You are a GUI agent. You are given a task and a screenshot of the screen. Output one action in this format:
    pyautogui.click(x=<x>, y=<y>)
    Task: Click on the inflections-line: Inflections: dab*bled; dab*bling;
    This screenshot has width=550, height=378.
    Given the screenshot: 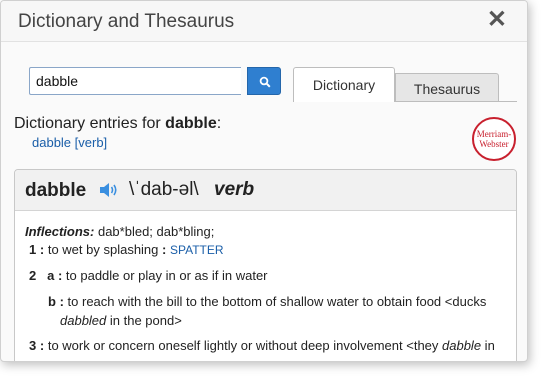 What is the action you would take?
    pyautogui.click(x=119, y=231)
    